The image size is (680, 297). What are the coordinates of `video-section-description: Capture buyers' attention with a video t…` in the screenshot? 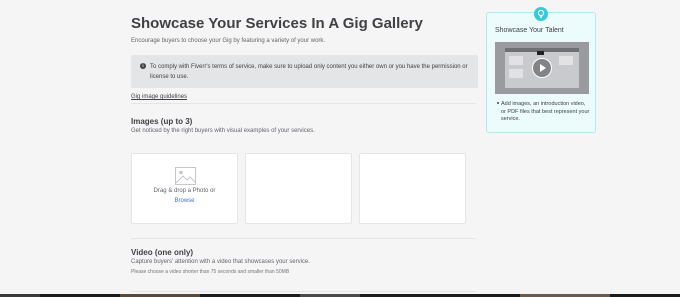 It's located at (220, 262).